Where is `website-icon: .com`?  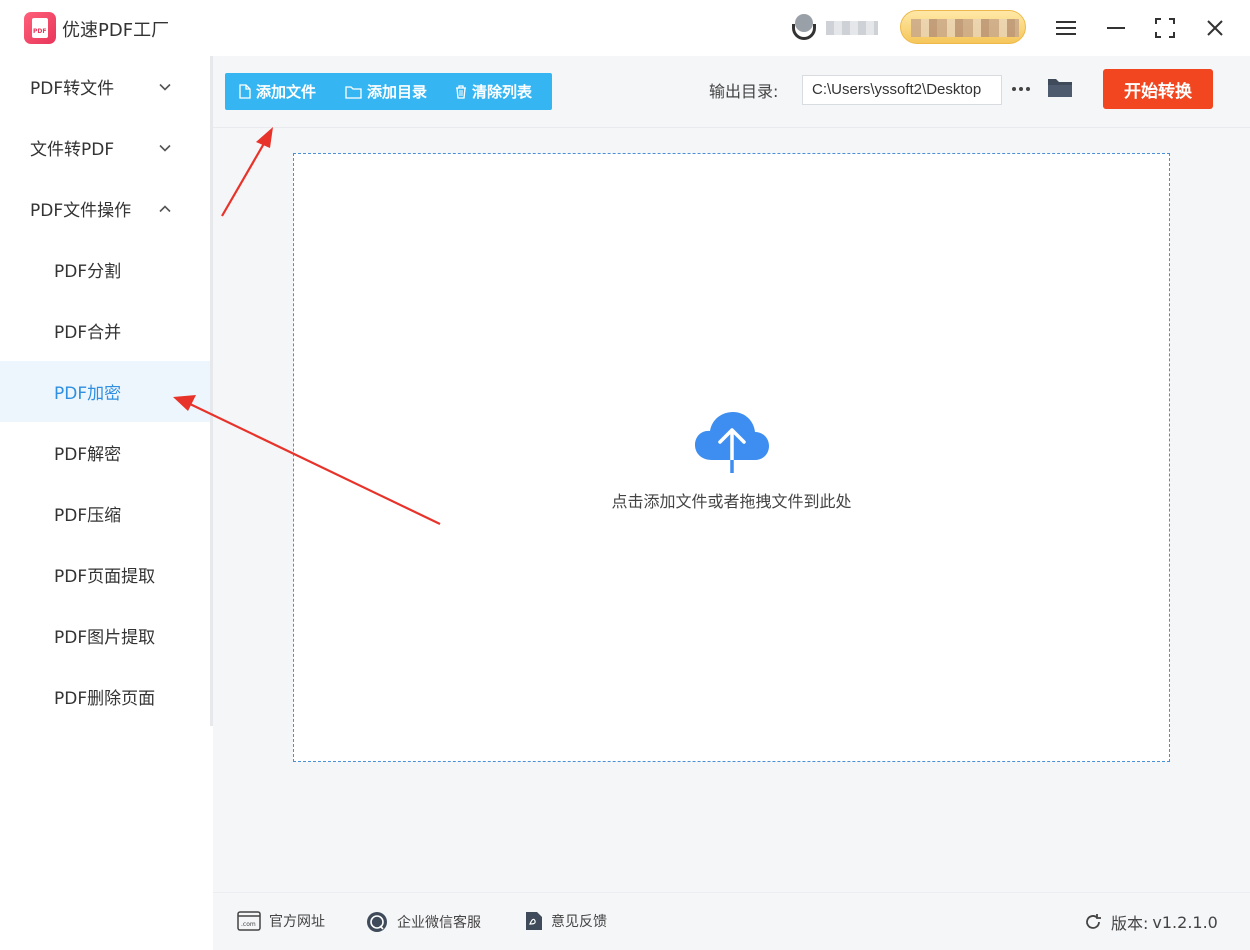 website-icon: .com is located at coordinates (249, 921).